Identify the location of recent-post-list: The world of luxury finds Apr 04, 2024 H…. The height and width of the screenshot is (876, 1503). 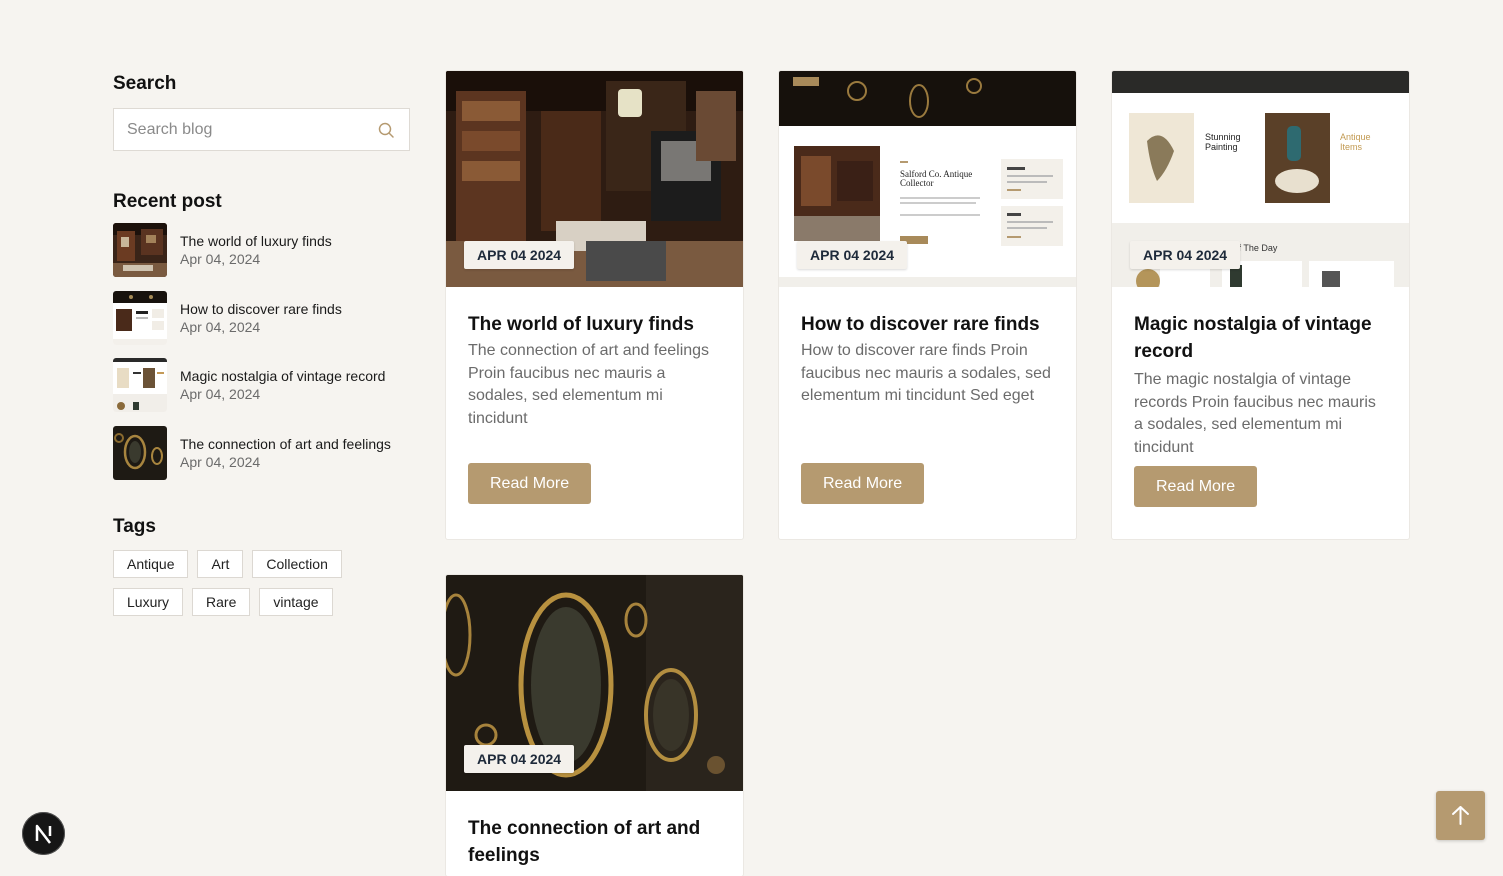
(261, 351).